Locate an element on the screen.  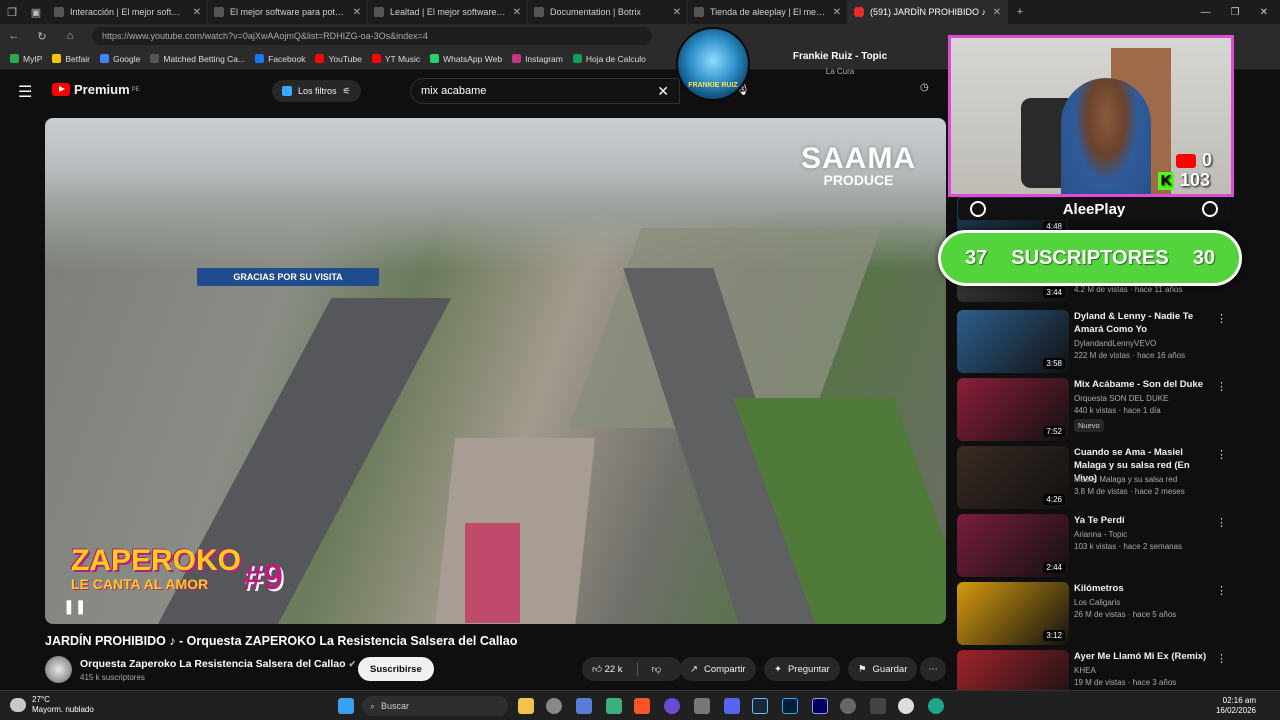
bookmark-item: Betfair is located at coordinates (71, 59).